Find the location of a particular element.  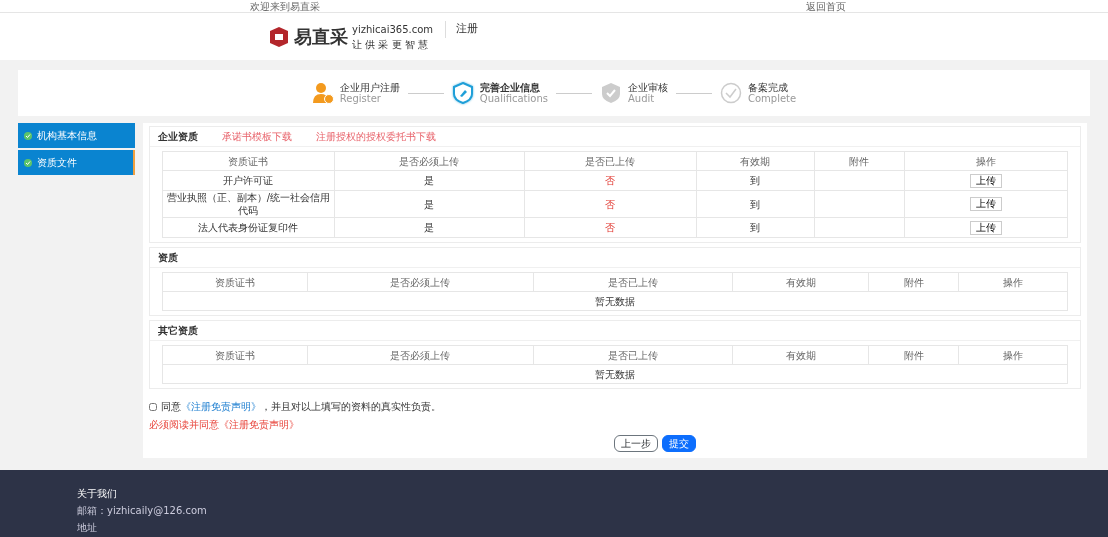

logo-slogan: 让 供 采 更 智 慧 is located at coordinates (390, 44).